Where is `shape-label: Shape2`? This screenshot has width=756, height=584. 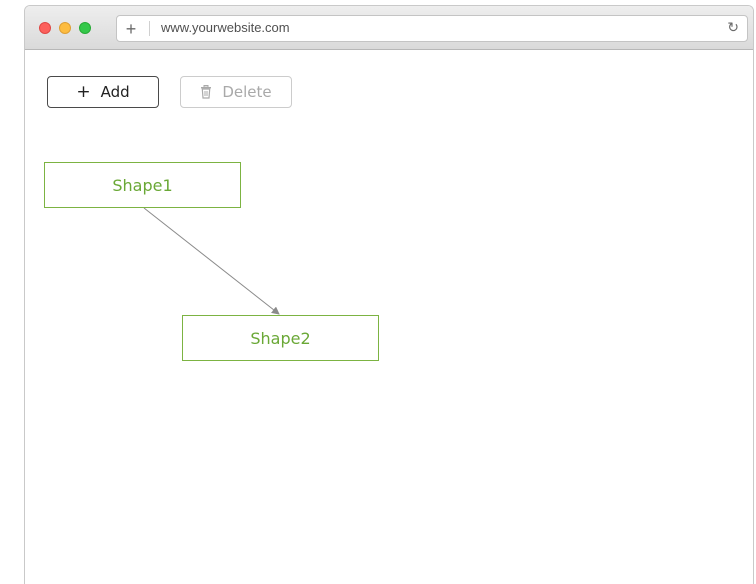
shape-label: Shape2 is located at coordinates (280, 338).